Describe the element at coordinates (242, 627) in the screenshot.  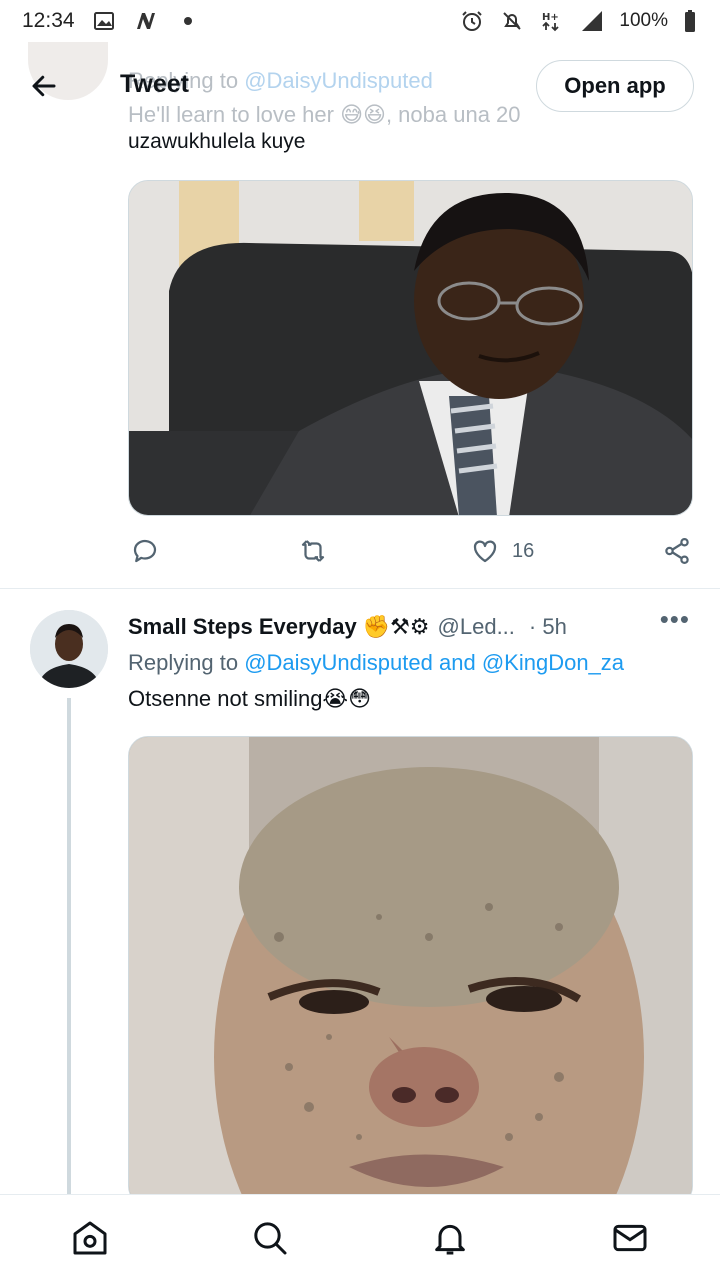
I see `author-name: Small Steps Everyday` at that location.